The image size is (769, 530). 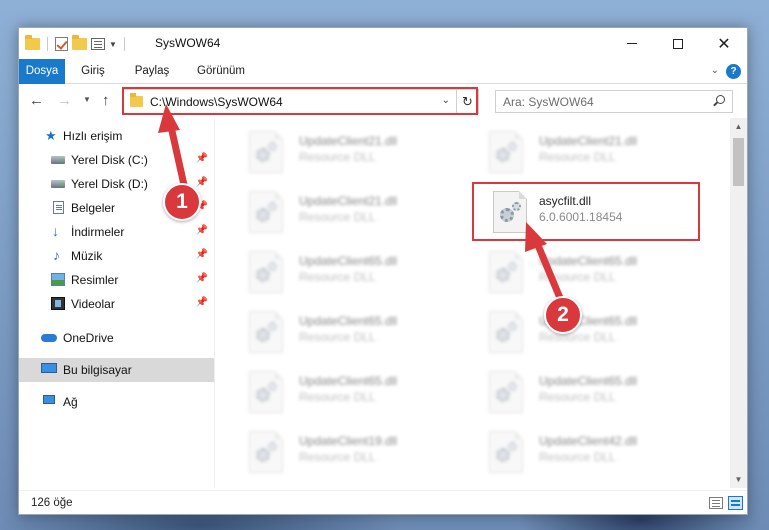 I want to click on recent-locations-icon: ▼, so click(x=87, y=99).